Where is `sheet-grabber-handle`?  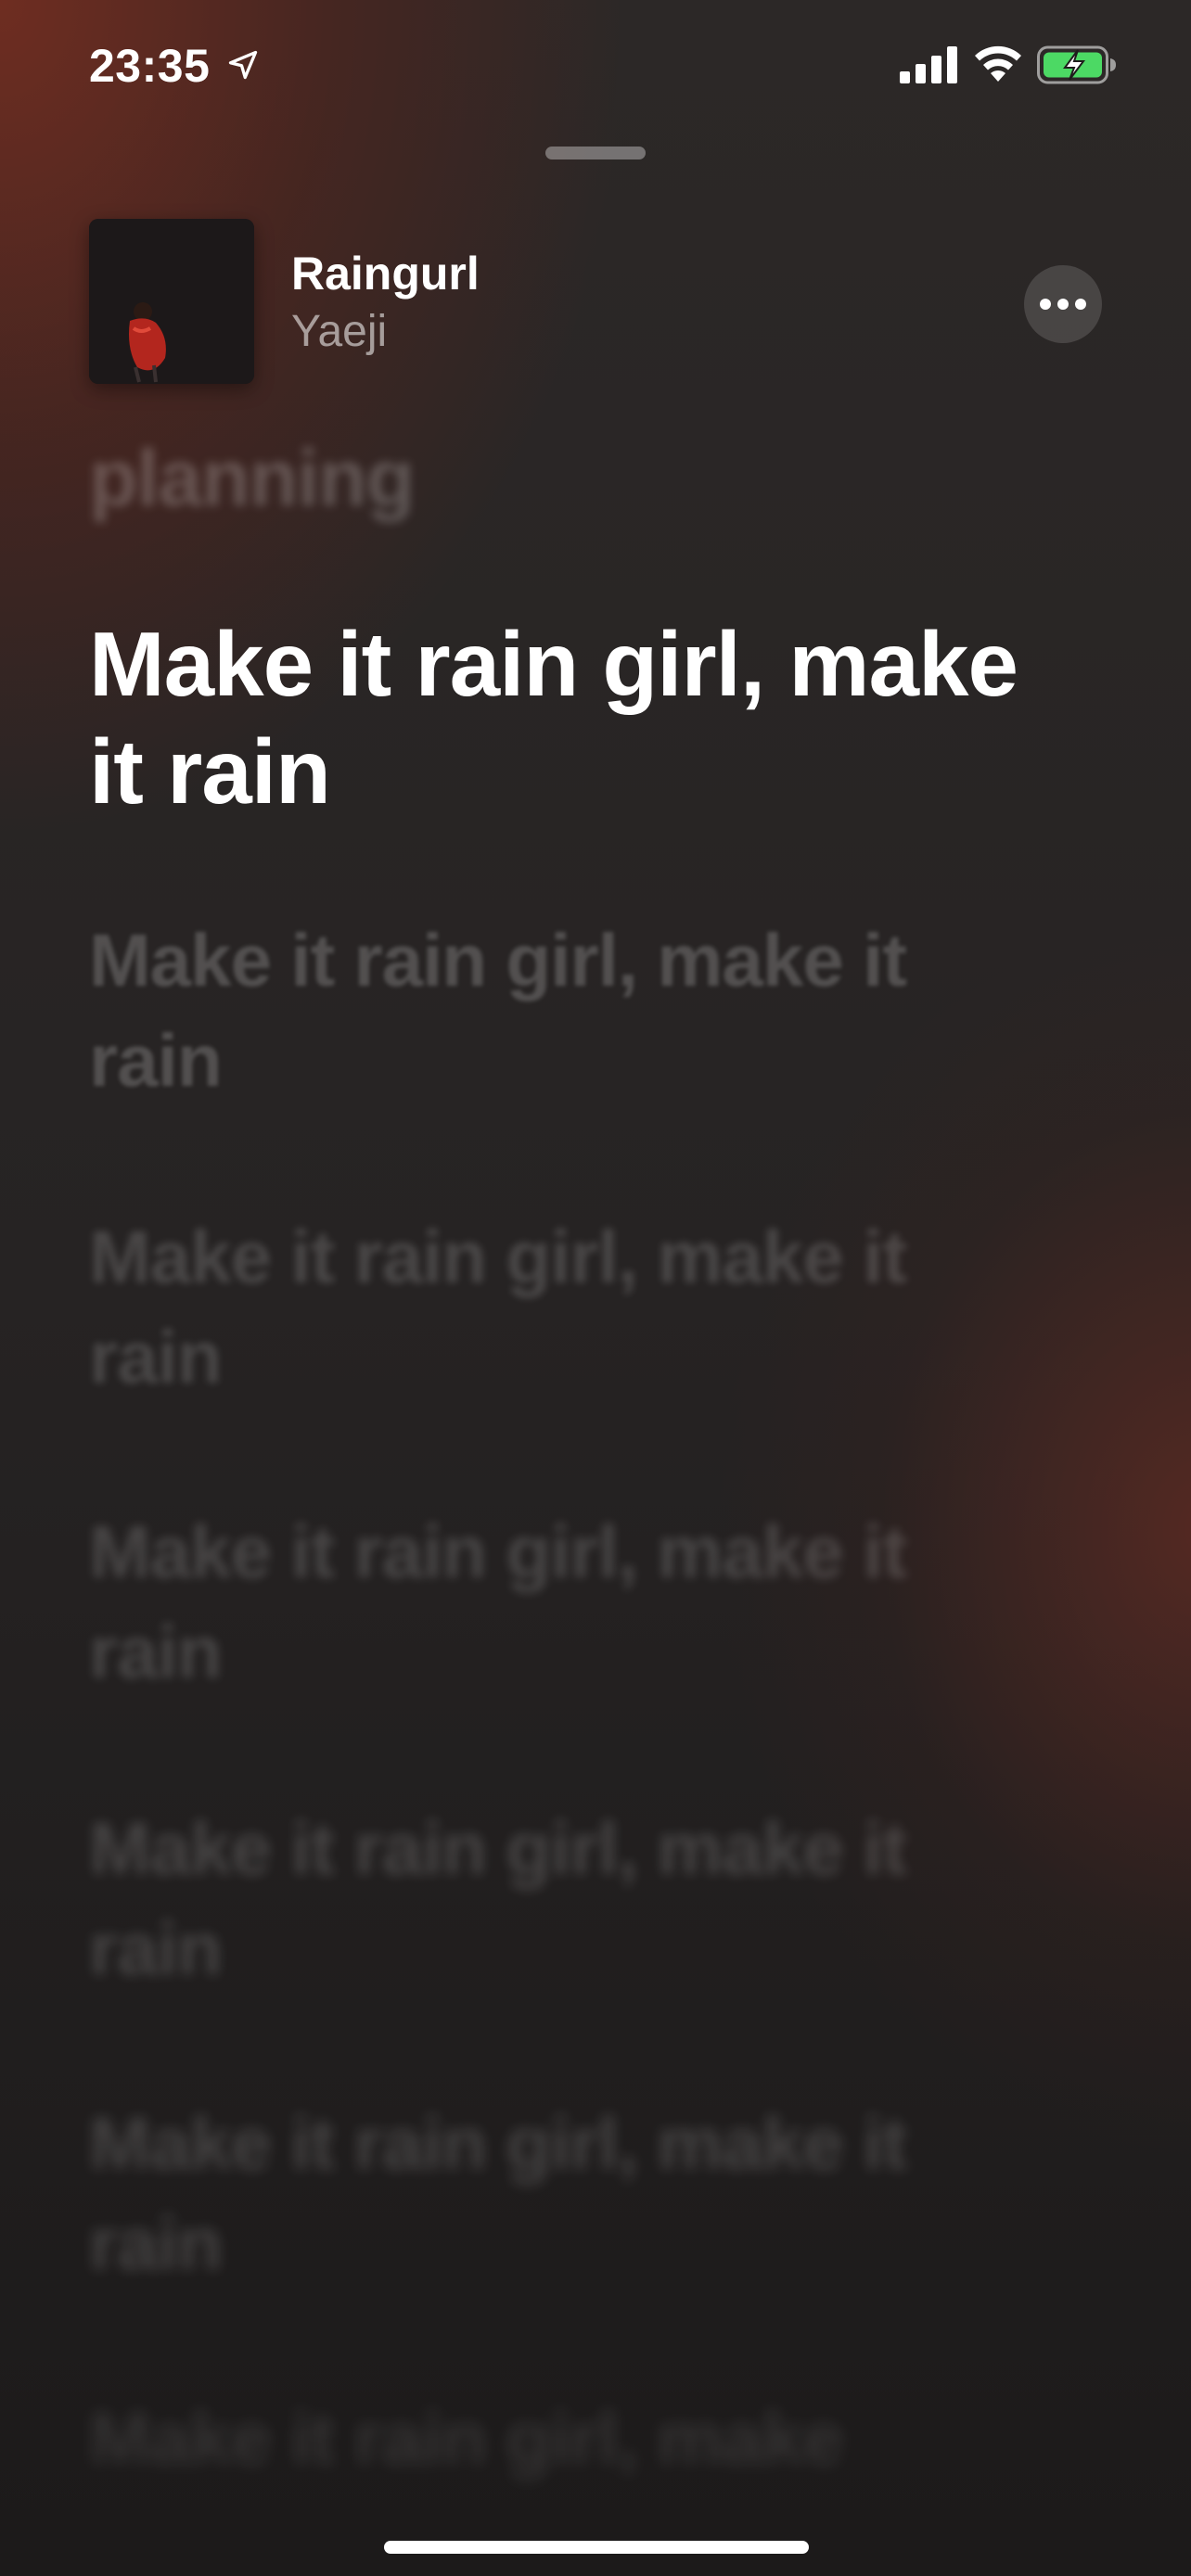 sheet-grabber-handle is located at coordinates (595, 153).